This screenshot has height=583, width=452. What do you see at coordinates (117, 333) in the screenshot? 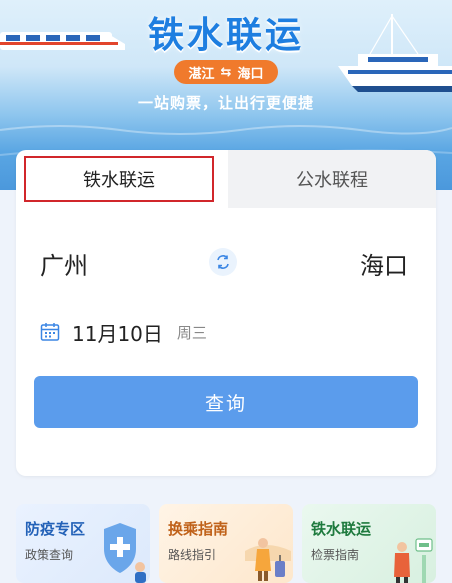
I see `travel-date: 11月10日` at bounding box center [117, 333].